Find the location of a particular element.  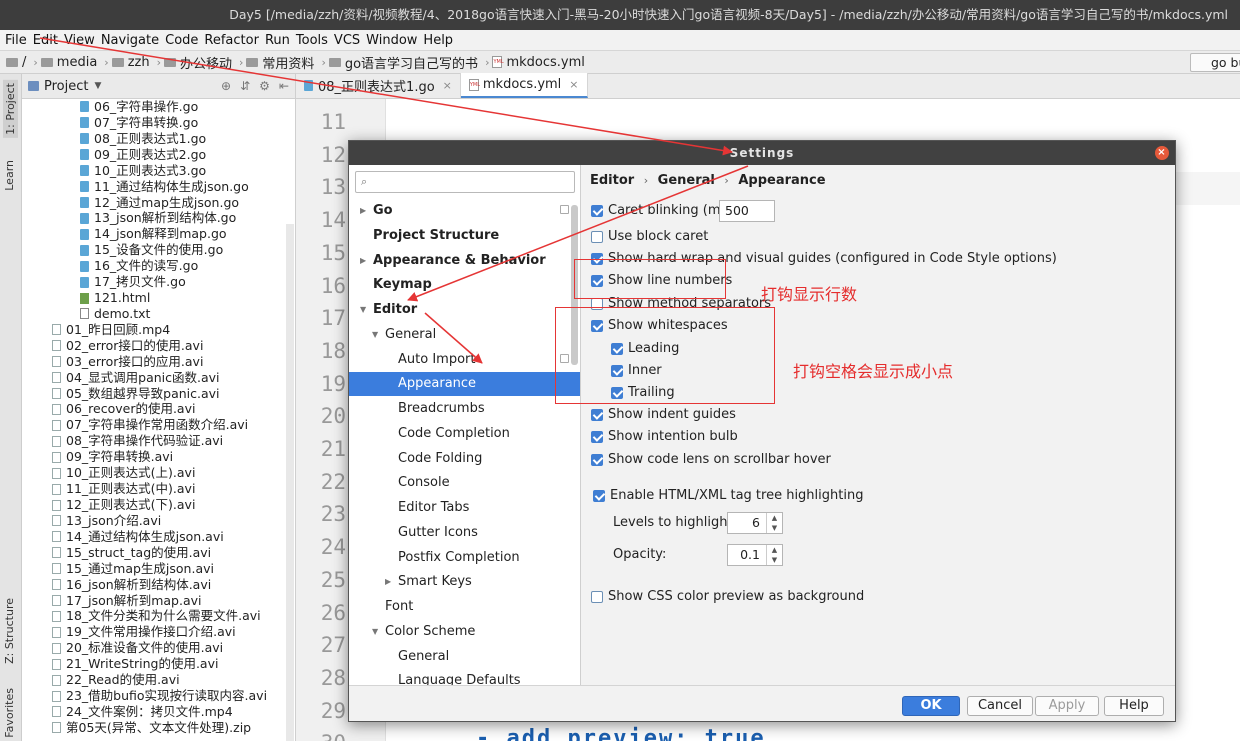

collapse-all-icon: ⇵ is located at coordinates (245, 86).